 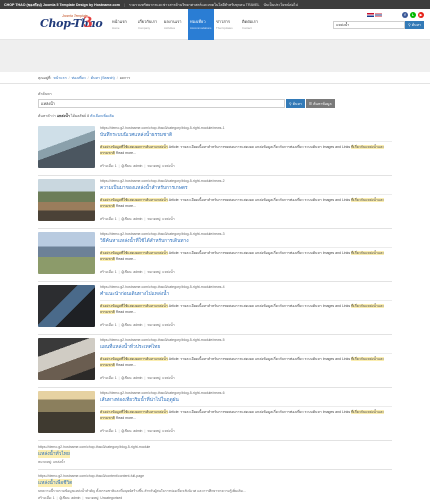 I want to click on result-title-link: แผนที่แหล่งน้ำทั่วประเทศไทย, so click(x=246, y=347).